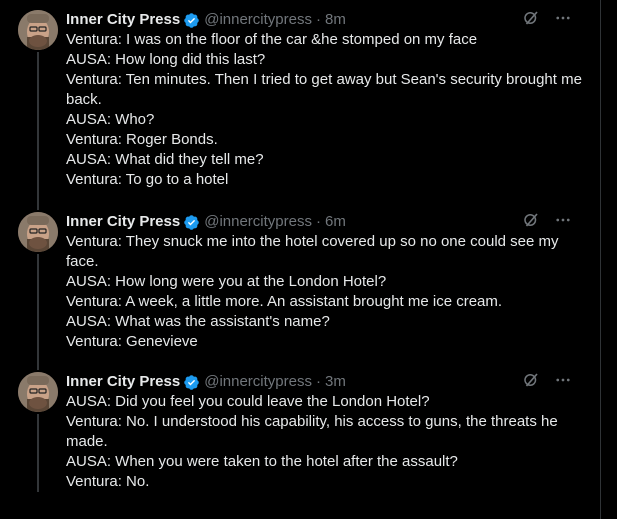  Describe the element at coordinates (165, 159) in the screenshot. I see `tweet-line: AUSA: What did they tell me?` at that location.